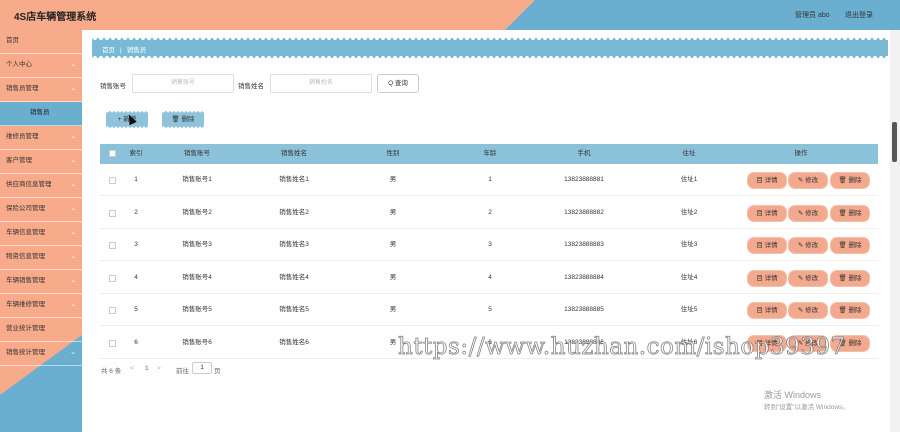 The height and width of the screenshot is (432, 900). Describe the element at coordinates (859, 15) in the screenshot. I see `logout-link: 退出登录` at that location.